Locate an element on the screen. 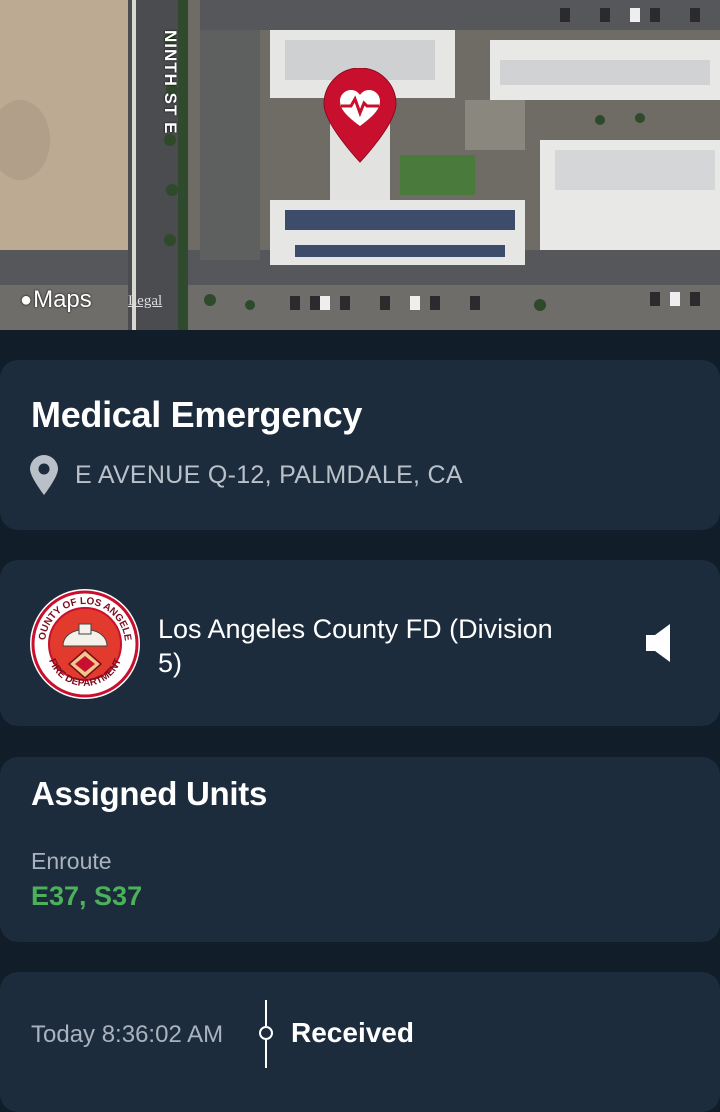 Image resolution: width=720 pixels, height=1112 pixels. maps-brand-label: Maps is located at coordinates (62, 299).